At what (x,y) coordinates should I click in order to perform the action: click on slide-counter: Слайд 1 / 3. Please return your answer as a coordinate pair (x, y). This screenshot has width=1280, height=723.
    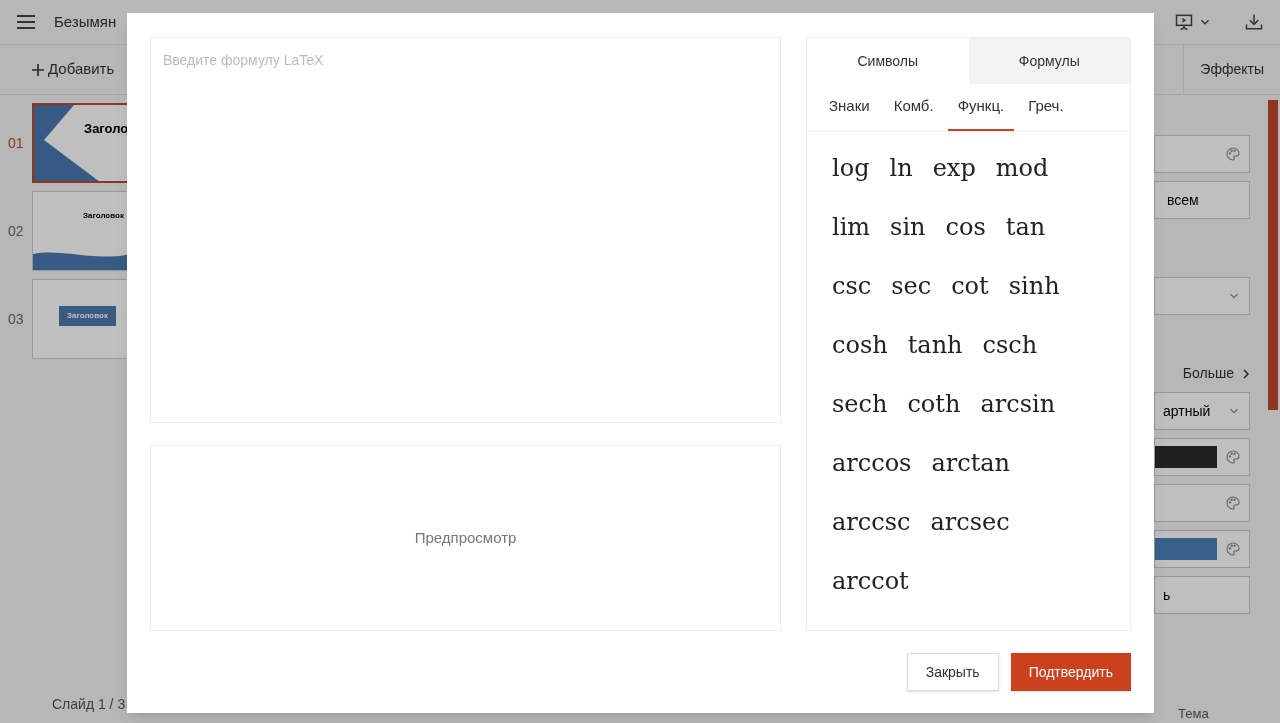
    Looking at the image, I should click on (89, 704).